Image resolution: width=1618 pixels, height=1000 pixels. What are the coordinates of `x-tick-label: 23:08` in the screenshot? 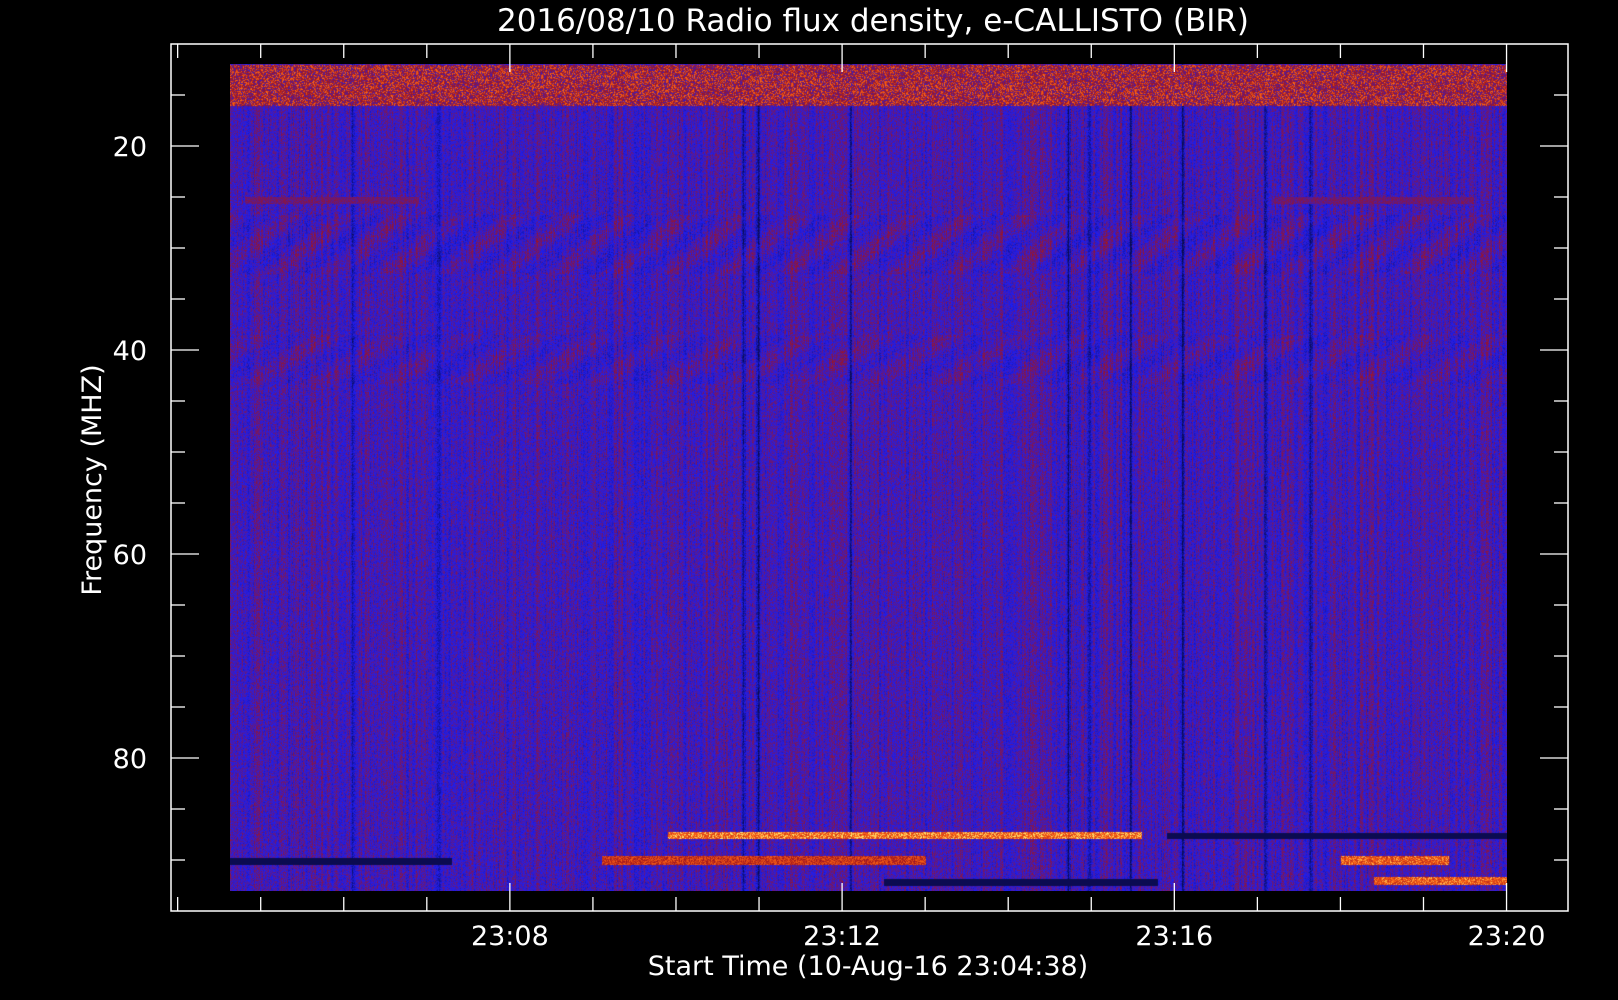 It's located at (510, 936).